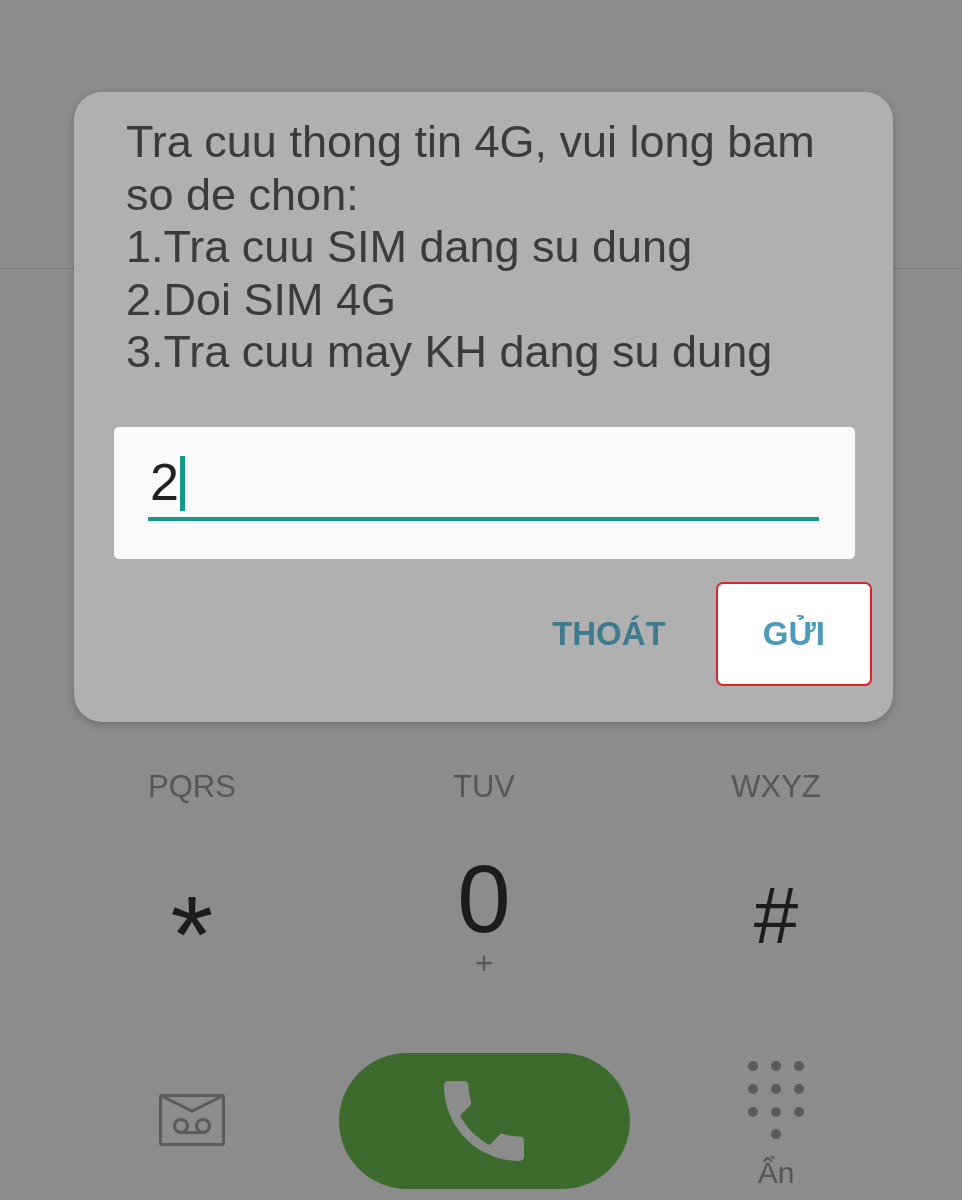  Describe the element at coordinates (776, 915) in the screenshot. I see `dial-key: #` at that location.